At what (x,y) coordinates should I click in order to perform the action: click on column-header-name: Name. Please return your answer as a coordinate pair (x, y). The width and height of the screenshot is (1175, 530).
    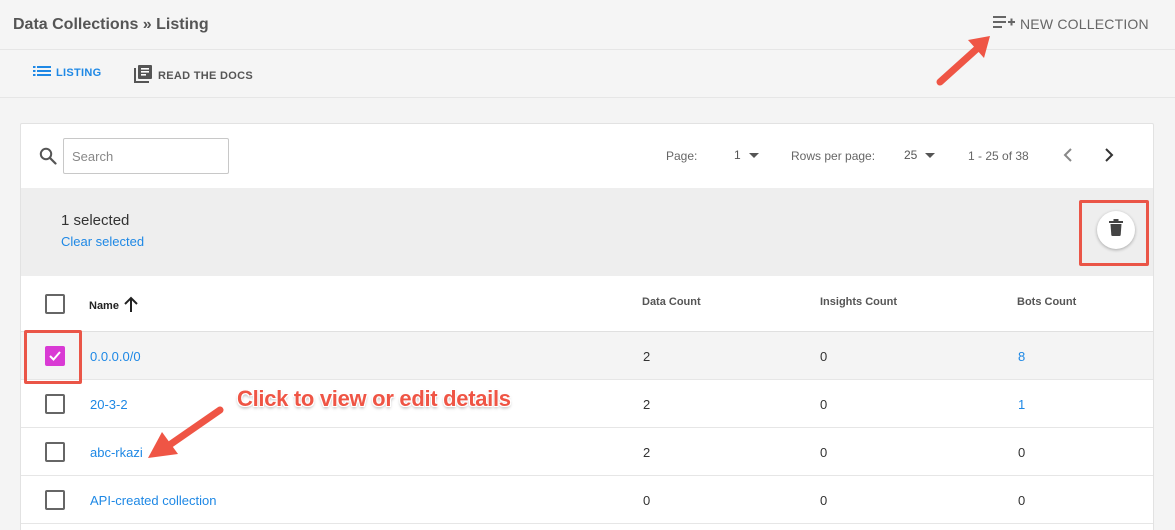
    Looking at the image, I should click on (113, 305).